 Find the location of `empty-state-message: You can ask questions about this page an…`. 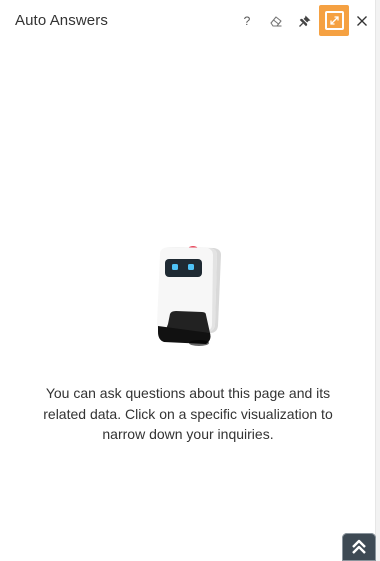

empty-state-message: You can ask questions about this page an… is located at coordinates (188, 413).